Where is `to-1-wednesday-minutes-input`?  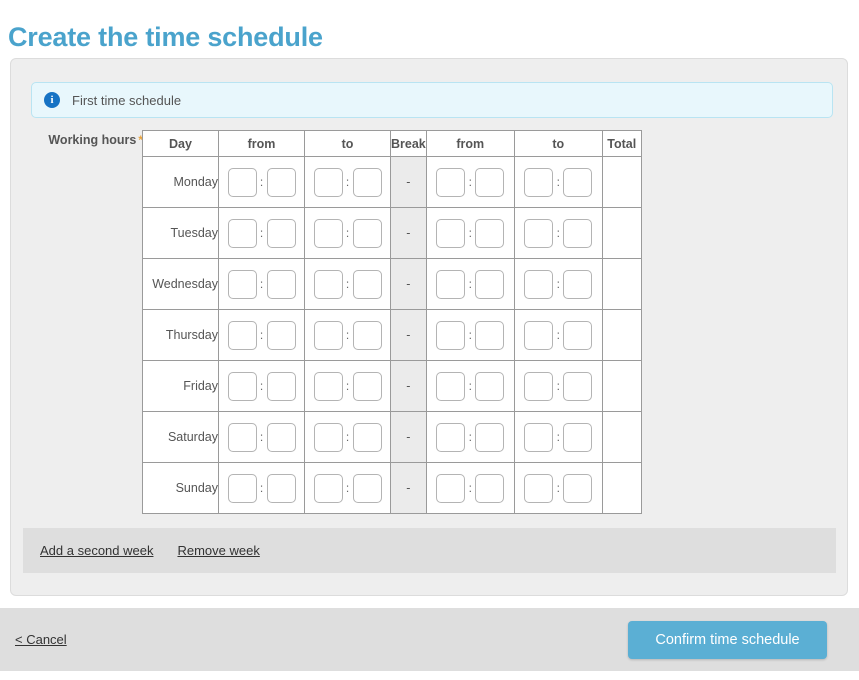
to-1-wednesday-minutes-input is located at coordinates (367, 284).